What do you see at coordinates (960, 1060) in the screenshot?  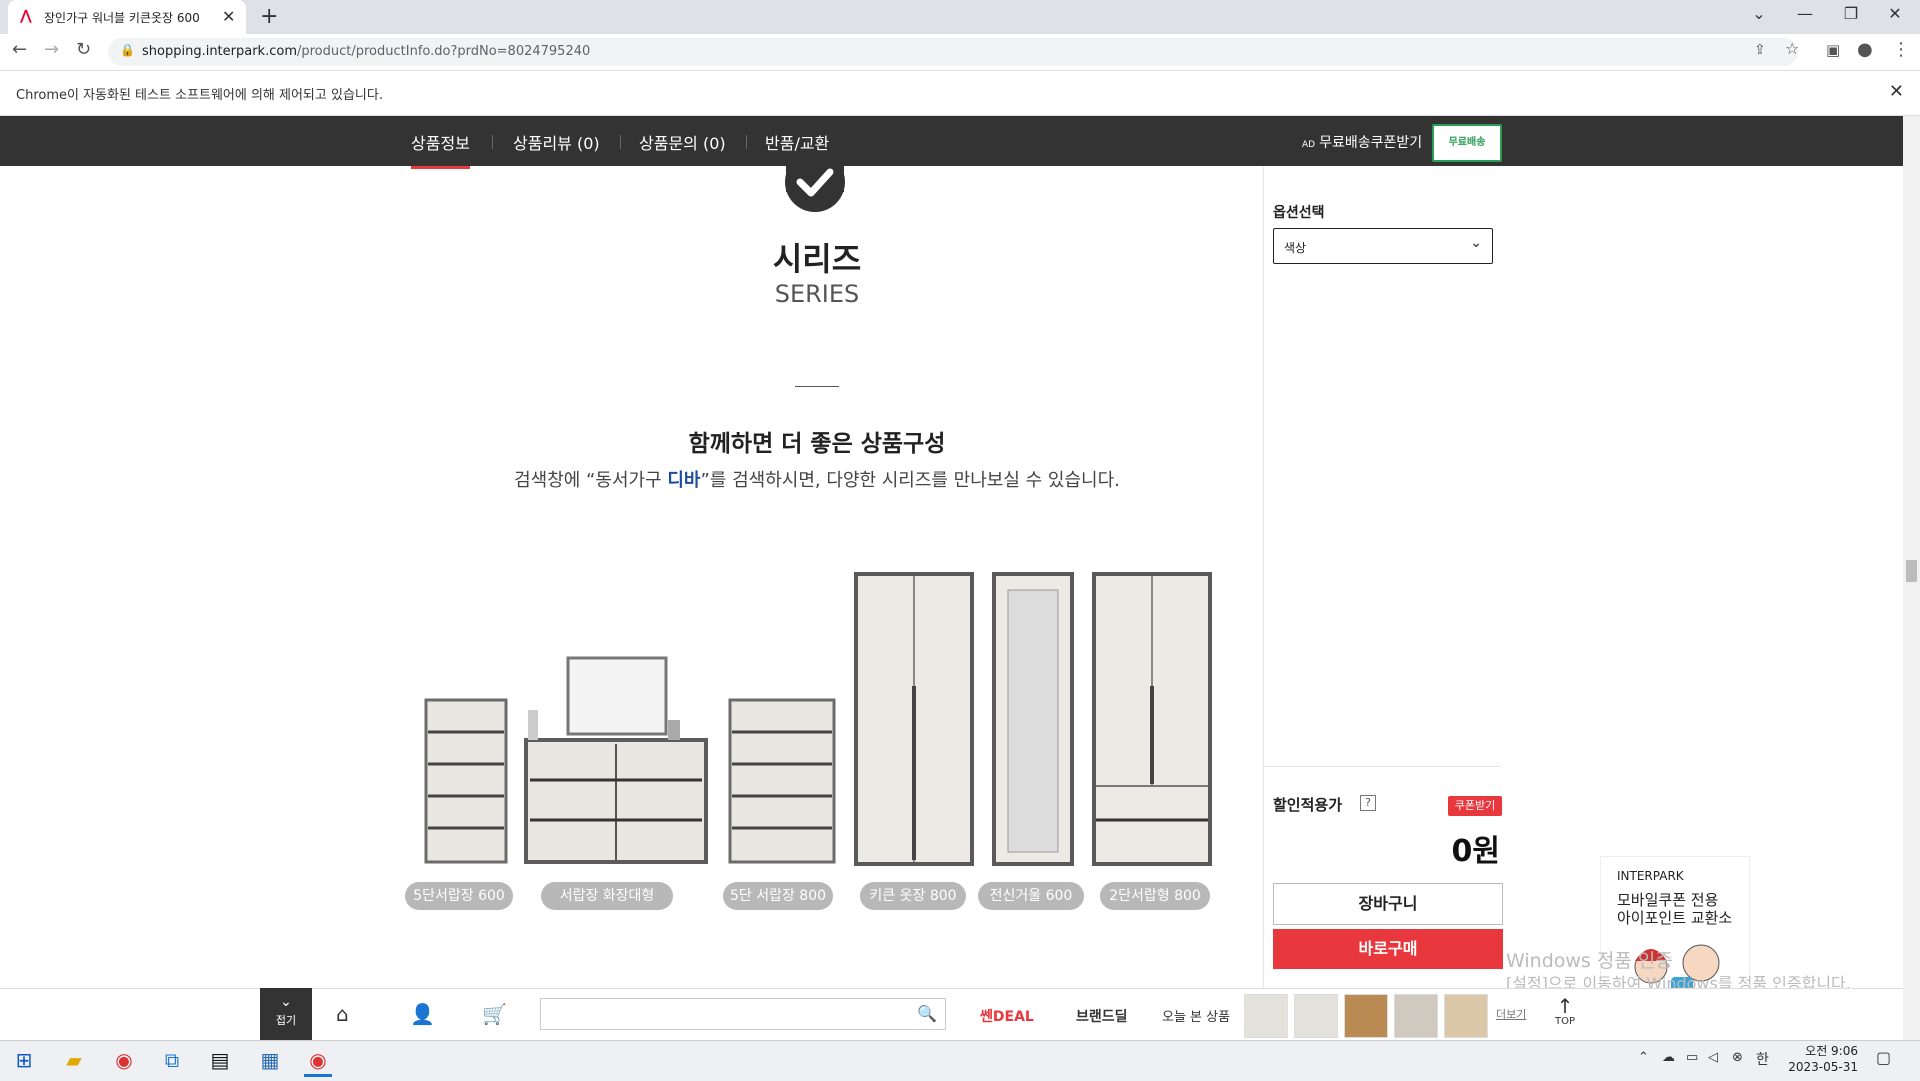 I see `windows-taskbar` at bounding box center [960, 1060].